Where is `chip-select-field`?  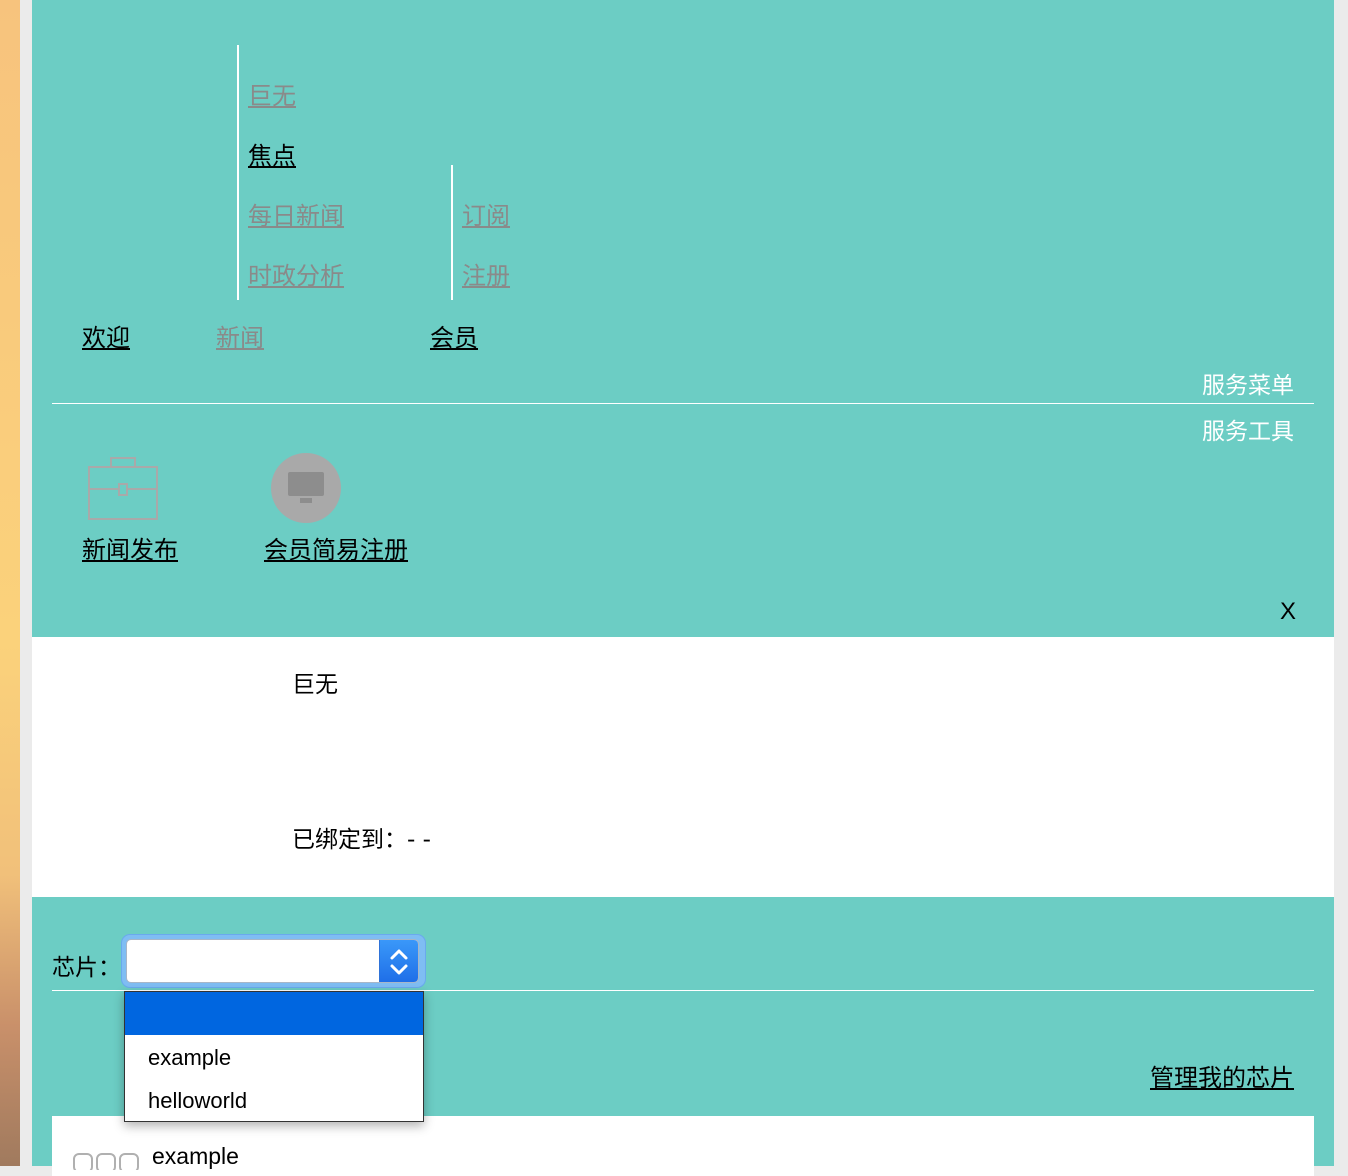 chip-select-field is located at coordinates (272, 961).